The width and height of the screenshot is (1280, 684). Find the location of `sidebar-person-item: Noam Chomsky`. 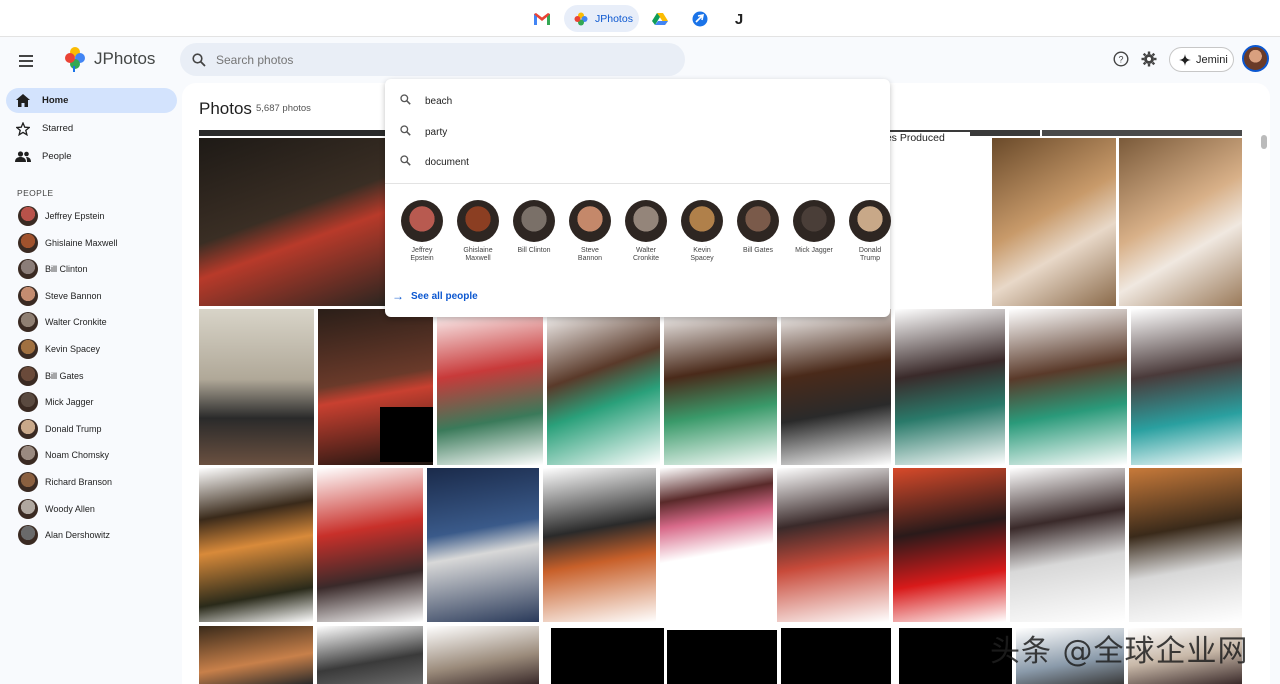

sidebar-person-item: Noam Chomsky is located at coordinates (64, 455).